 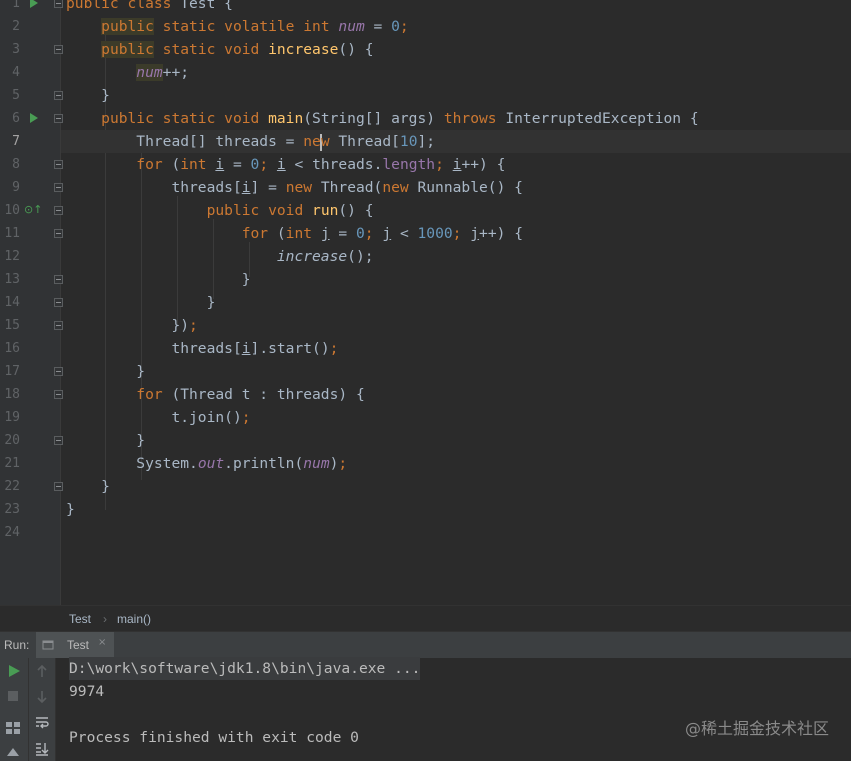 I want to click on code-text: threads[, so click(x=206, y=348).